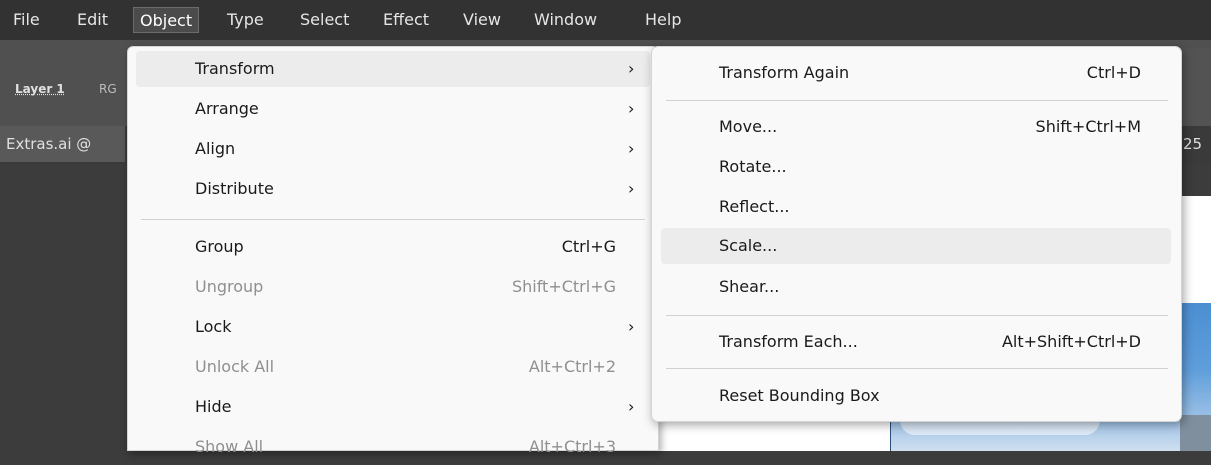 Image resolution: width=1211 pixels, height=465 pixels. Describe the element at coordinates (63, 307) in the screenshot. I see `canvas-background` at that location.